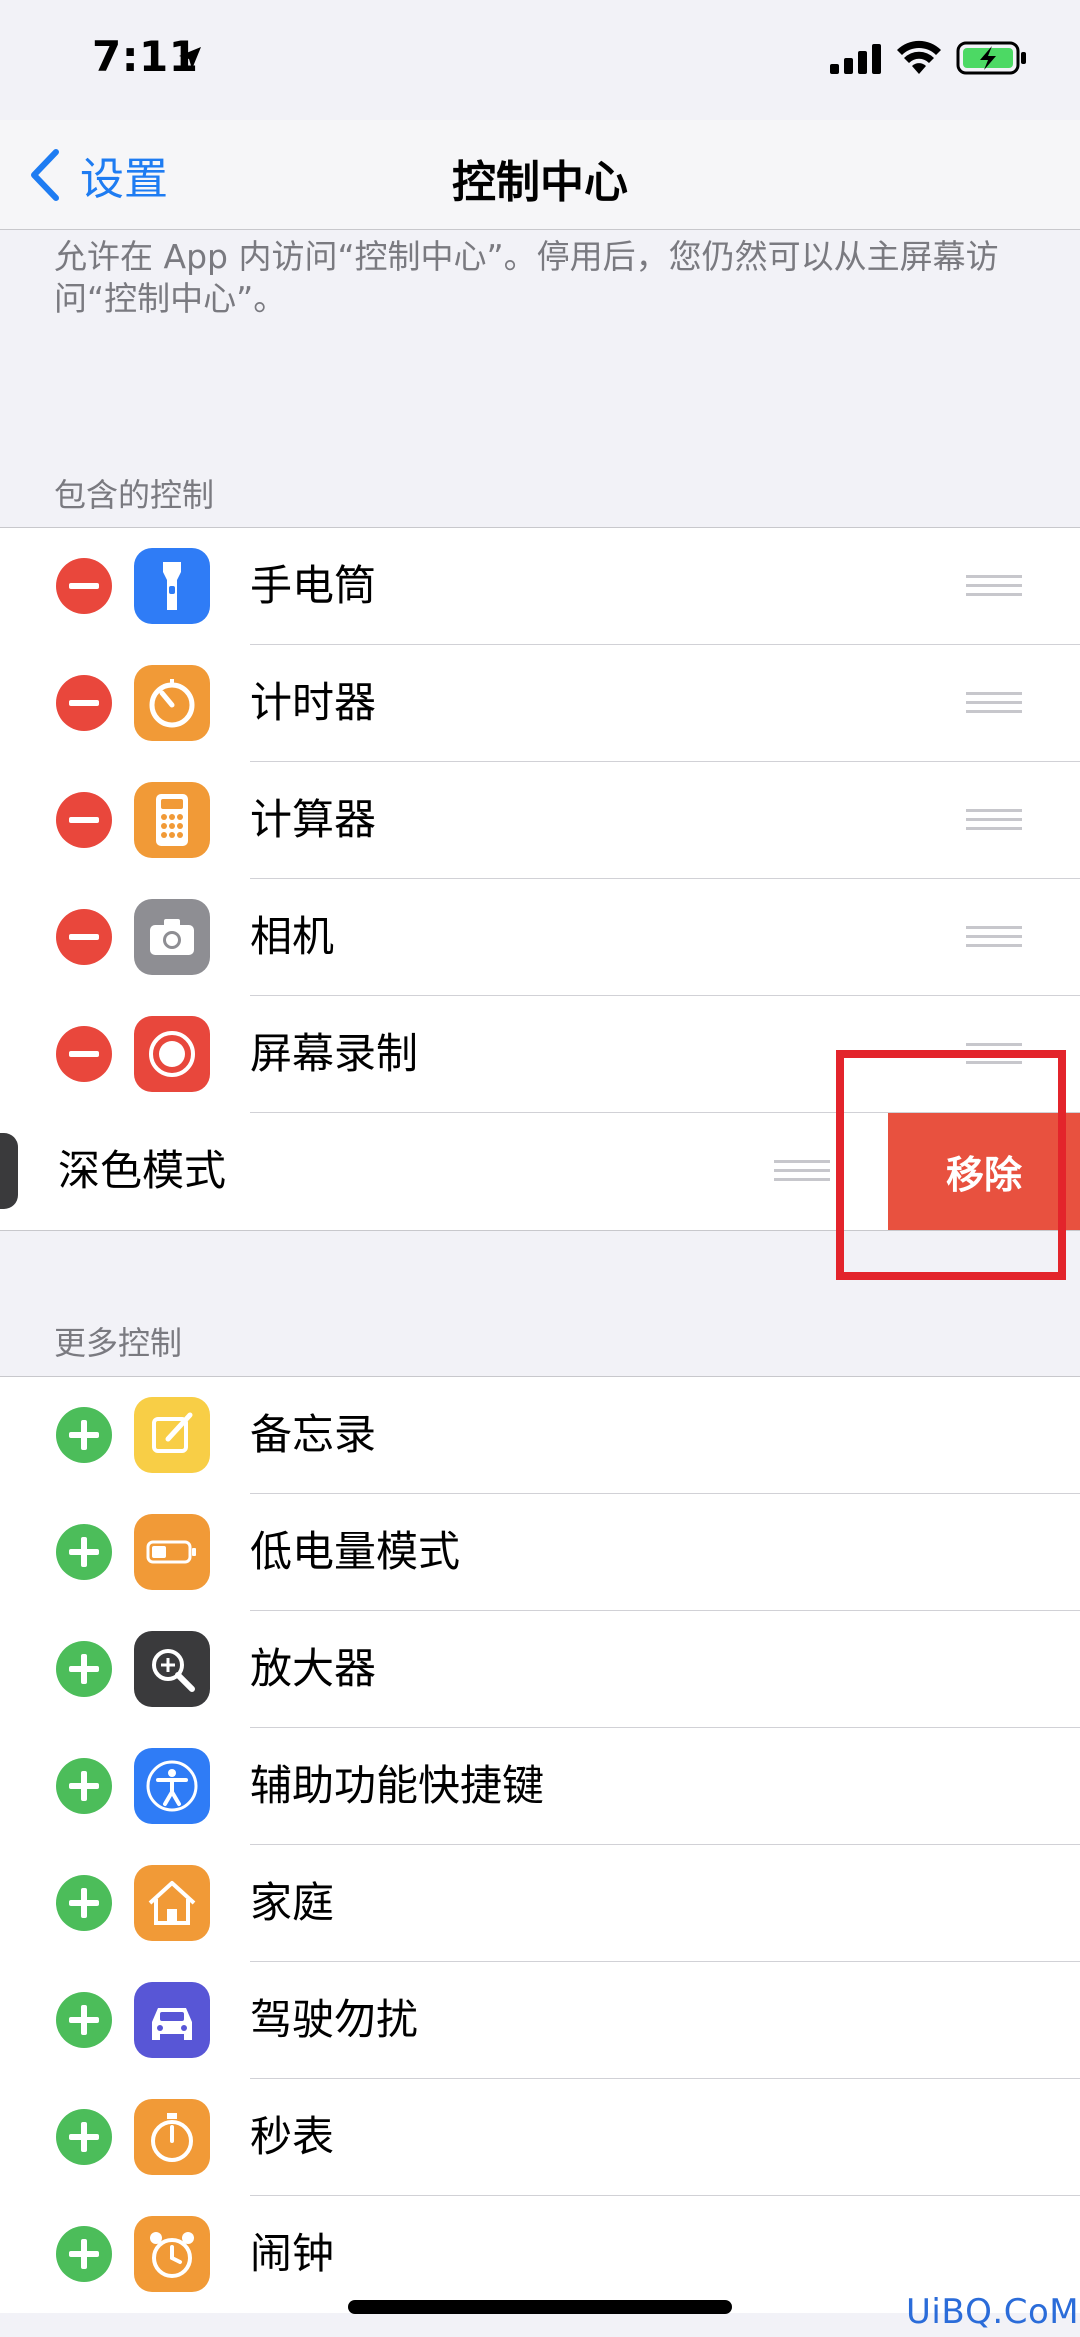 The width and height of the screenshot is (1080, 2337). I want to click on section-header-more: 更多控制, so click(118, 1343).